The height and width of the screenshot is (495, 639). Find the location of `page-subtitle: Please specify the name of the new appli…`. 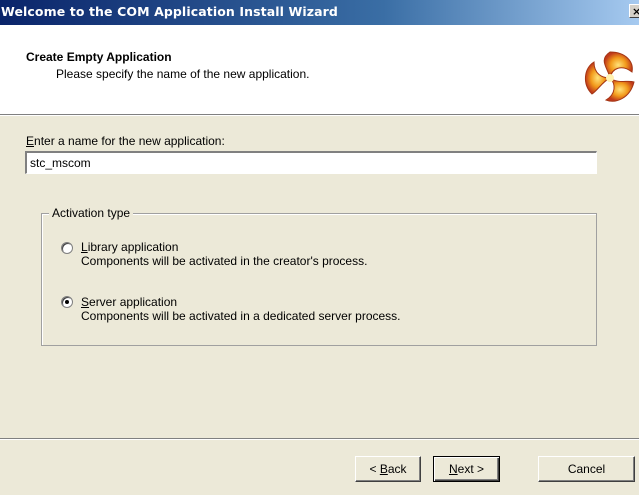

page-subtitle: Please specify the name of the new appli… is located at coordinates (183, 74).